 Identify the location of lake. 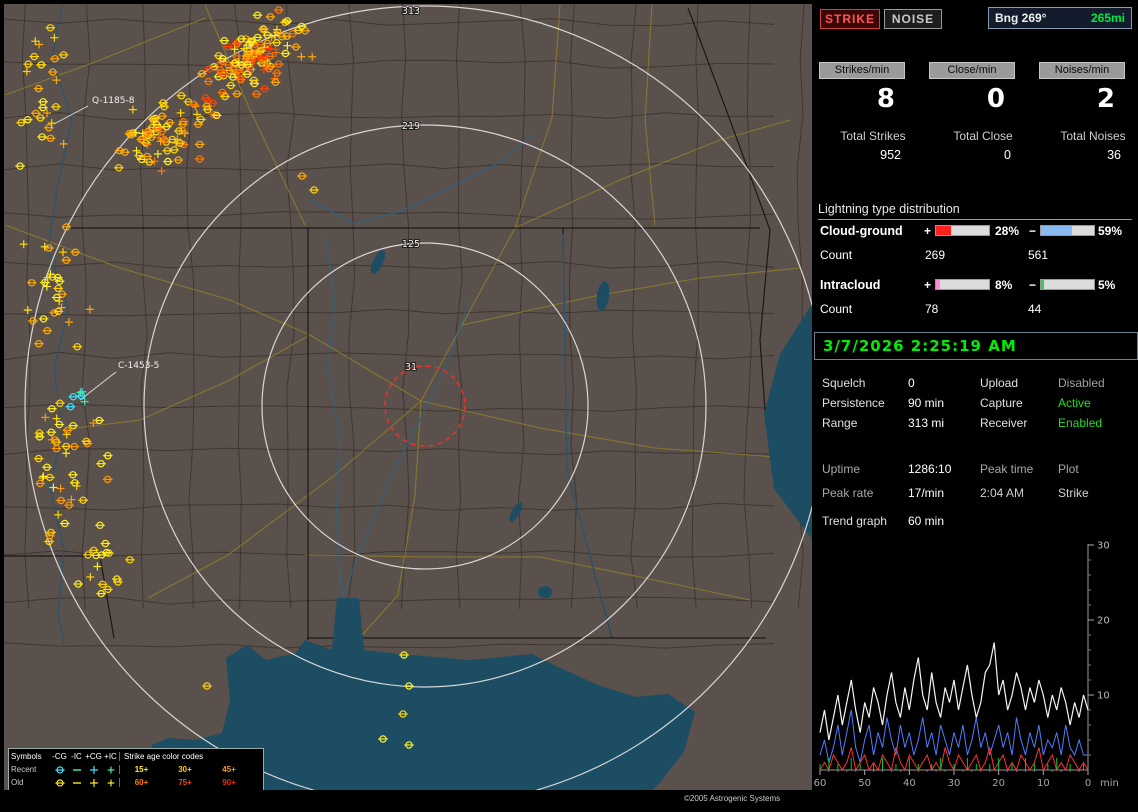
(545, 592).